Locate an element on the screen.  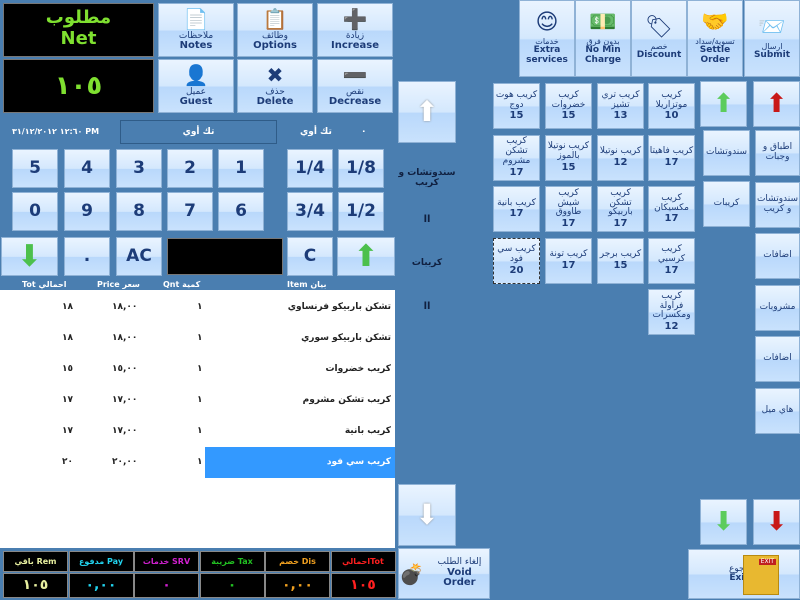
top-button-label-en: Settle Order is located at coordinates (715, 55).